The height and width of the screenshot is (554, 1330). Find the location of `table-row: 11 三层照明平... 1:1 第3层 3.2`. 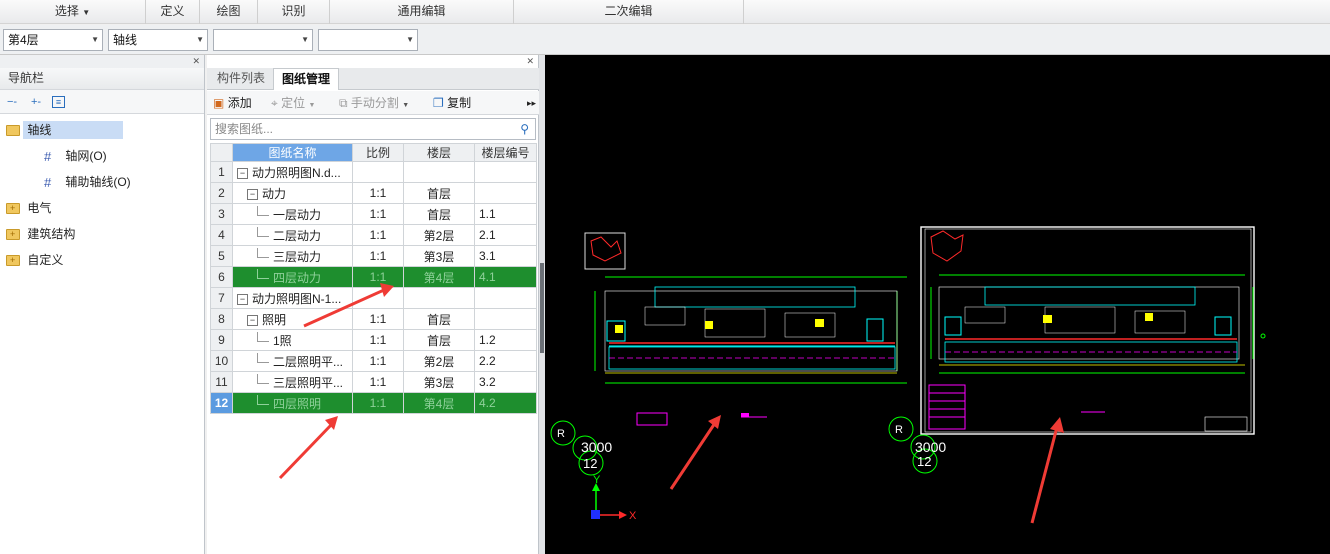

table-row: 11 三层照明平... 1:1 第3层 3.2 is located at coordinates (373, 382).